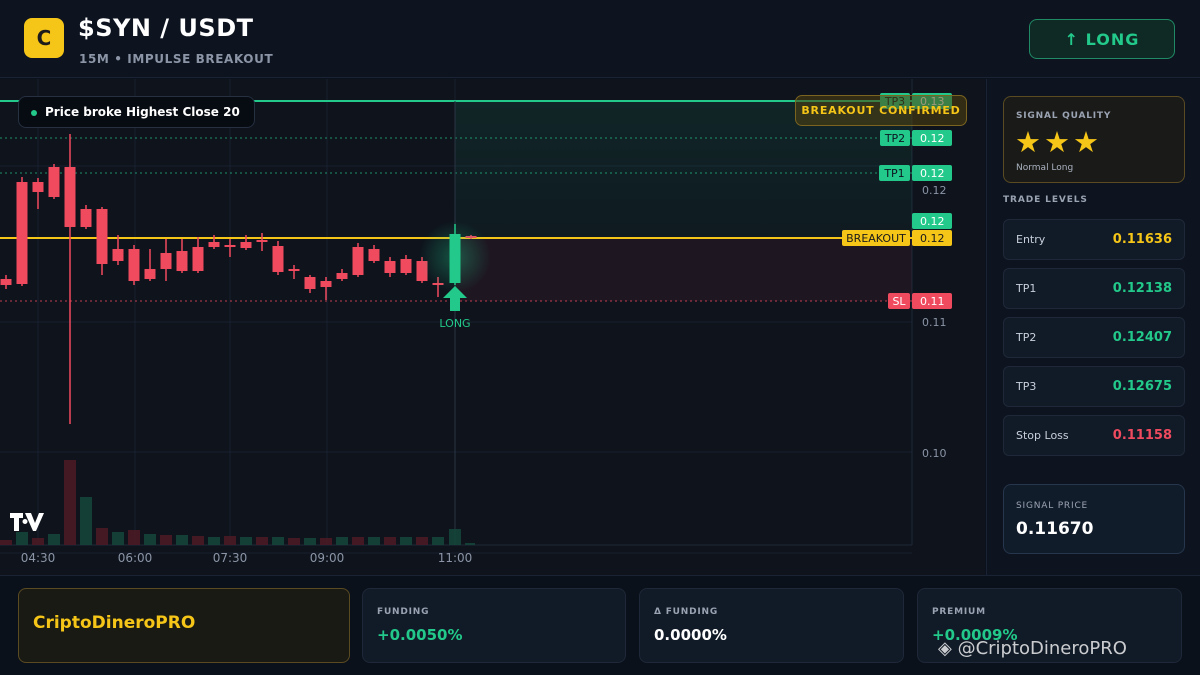 Image resolution: width=1200 pixels, height=675 pixels. What do you see at coordinates (932, 301) in the screenshot?
I see `level-tag-value: 0.11` at bounding box center [932, 301].